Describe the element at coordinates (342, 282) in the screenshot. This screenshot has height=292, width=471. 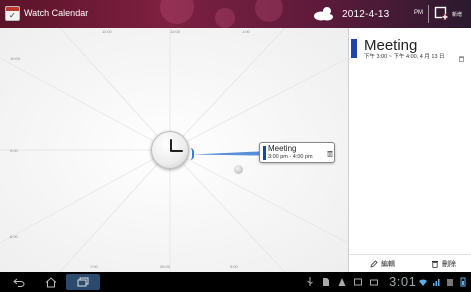
I see `warning-icon` at that location.